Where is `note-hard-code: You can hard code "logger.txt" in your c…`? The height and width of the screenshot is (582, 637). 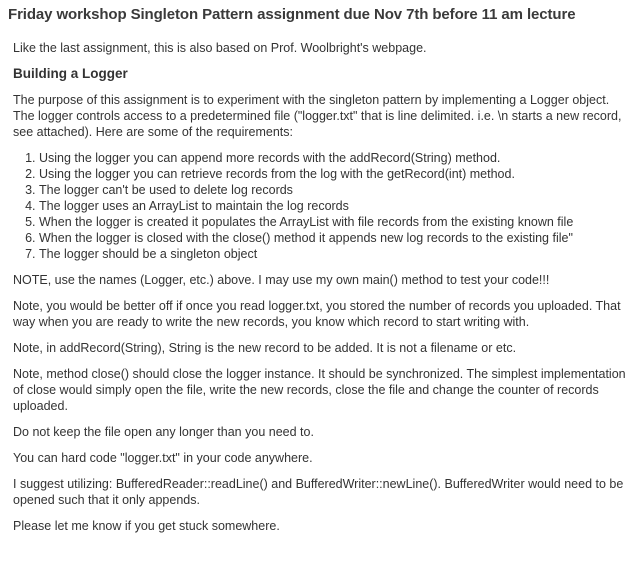
note-hard-code: You can hard code "logger.txt" in your c… is located at coordinates (163, 458).